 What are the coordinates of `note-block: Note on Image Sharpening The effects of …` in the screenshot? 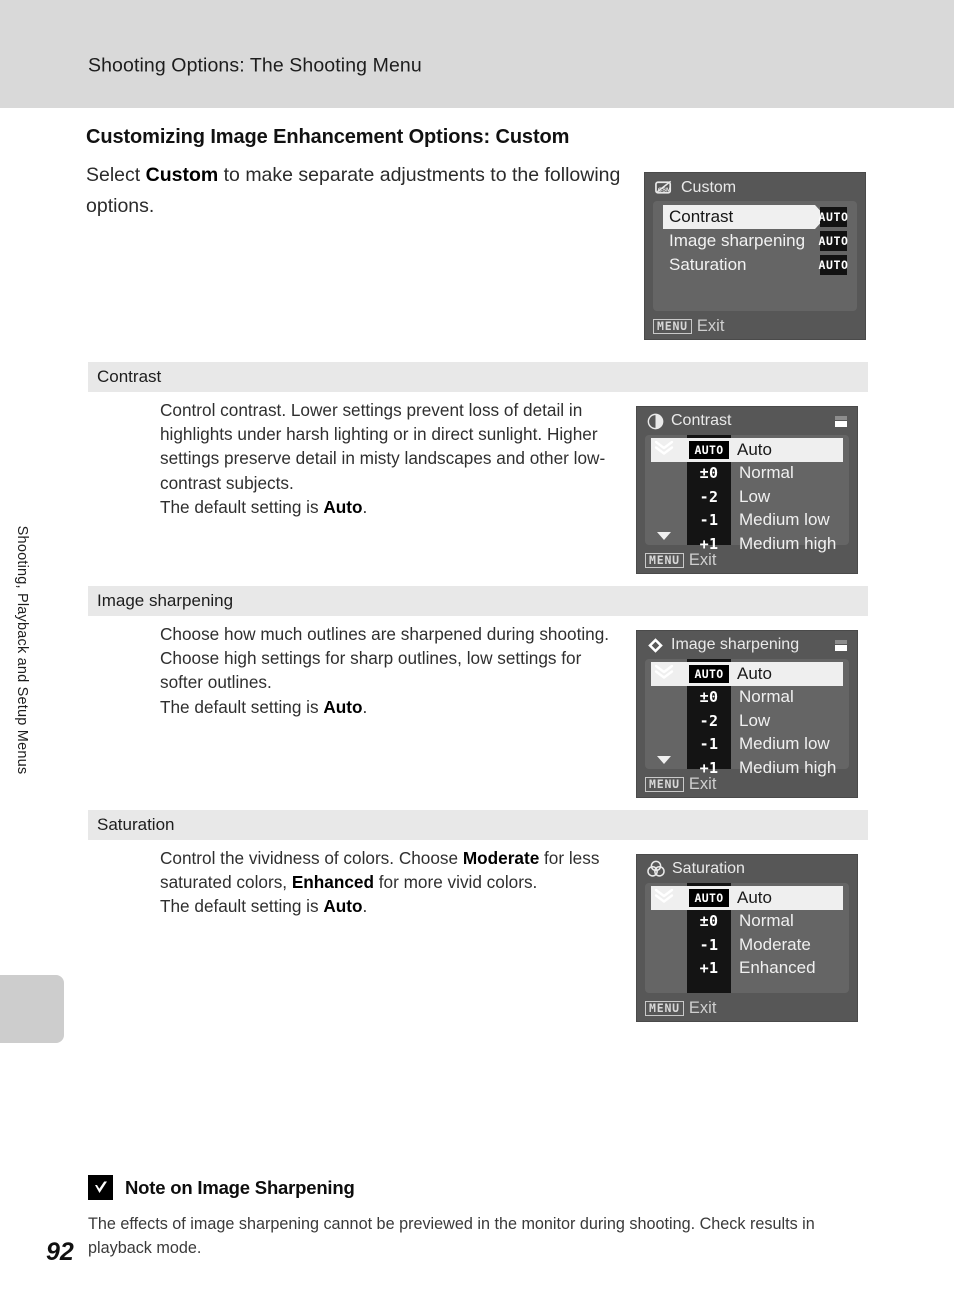 It's located at (483, 1217).